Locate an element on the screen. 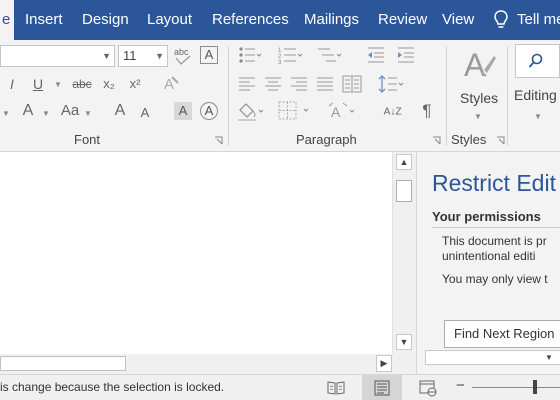  tab-insert: Insert is located at coordinates (44, 20).